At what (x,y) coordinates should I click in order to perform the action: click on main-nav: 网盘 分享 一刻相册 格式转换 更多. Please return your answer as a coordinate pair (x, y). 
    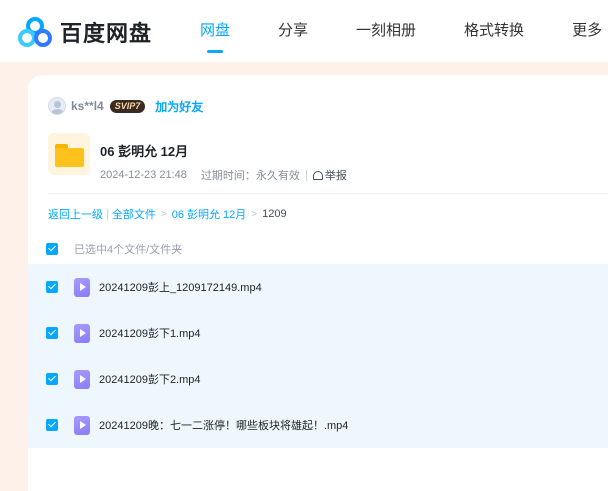
    Looking at the image, I should click on (404, 31).